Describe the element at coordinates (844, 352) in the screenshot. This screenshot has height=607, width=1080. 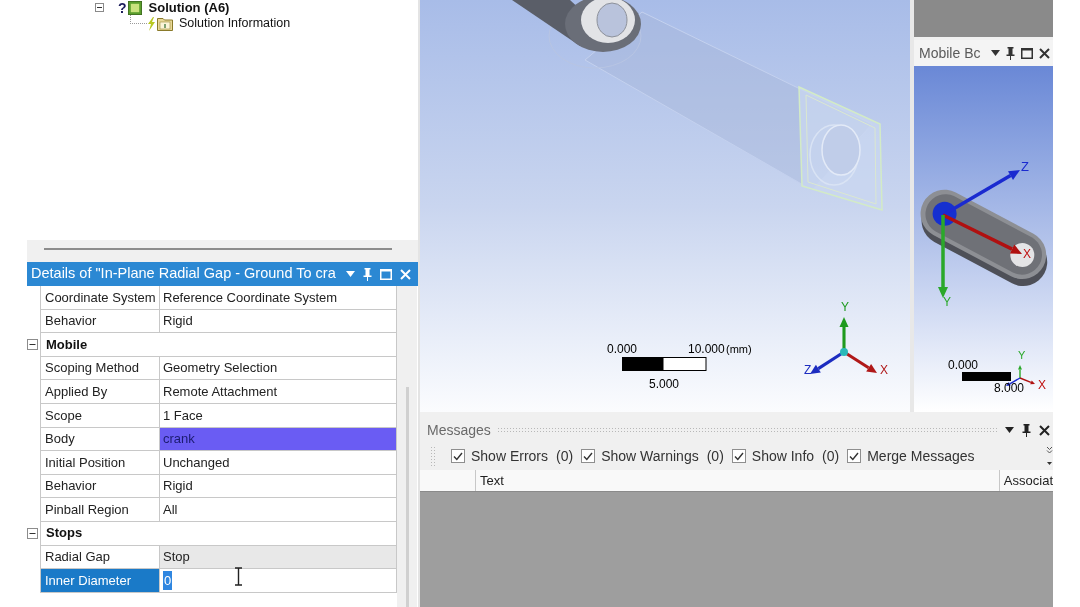
I see `origin-marker-icon` at that location.